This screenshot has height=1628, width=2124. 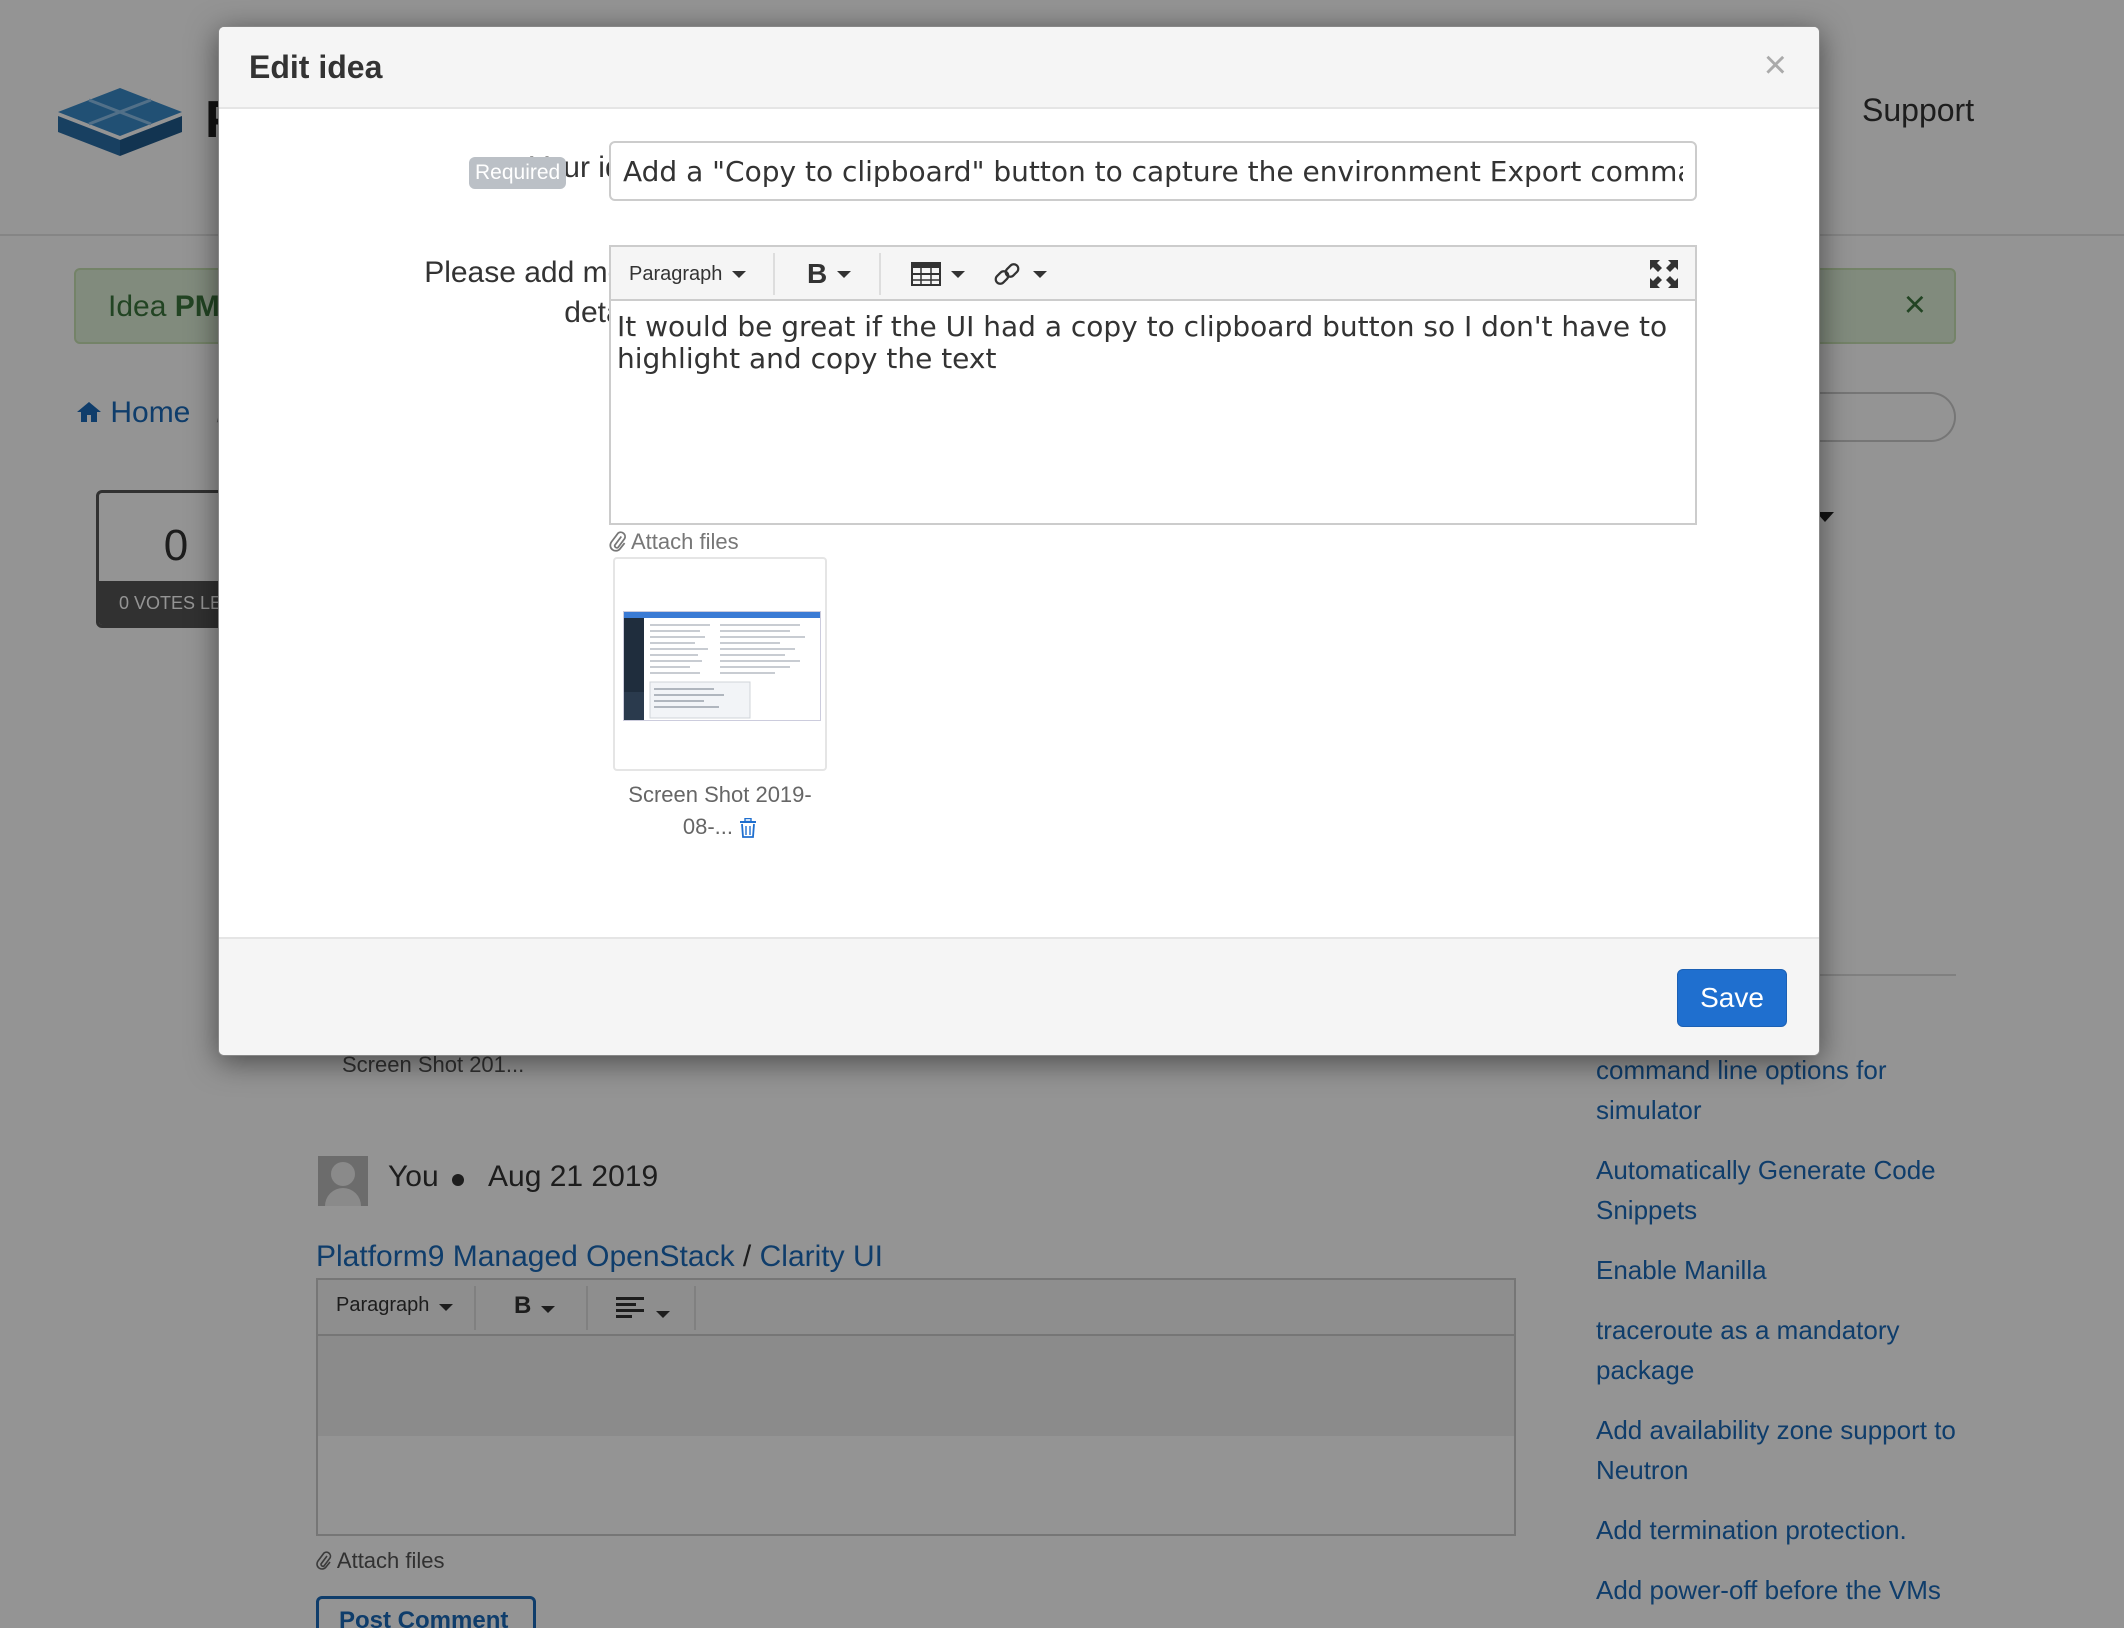 I want to click on fullscreen-icon, so click(x=1664, y=274).